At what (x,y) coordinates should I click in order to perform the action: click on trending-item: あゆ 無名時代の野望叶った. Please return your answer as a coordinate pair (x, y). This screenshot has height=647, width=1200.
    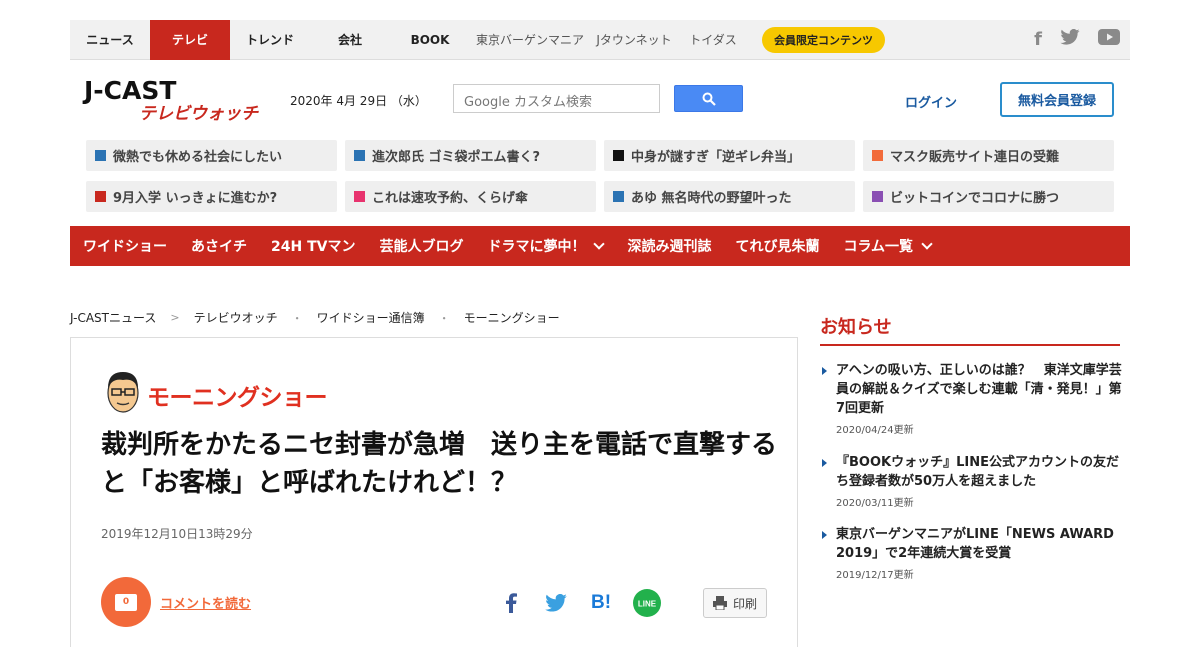
    Looking at the image, I should click on (729, 196).